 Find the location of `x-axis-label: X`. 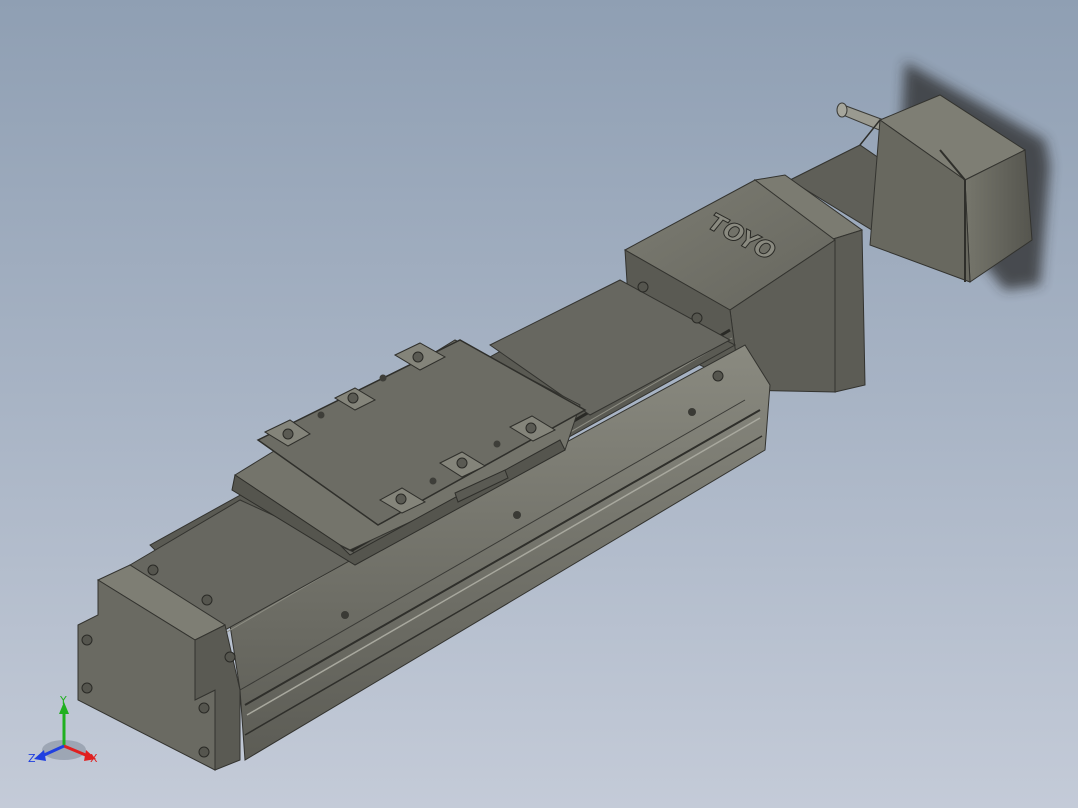

x-axis-label: X is located at coordinates (94, 758).